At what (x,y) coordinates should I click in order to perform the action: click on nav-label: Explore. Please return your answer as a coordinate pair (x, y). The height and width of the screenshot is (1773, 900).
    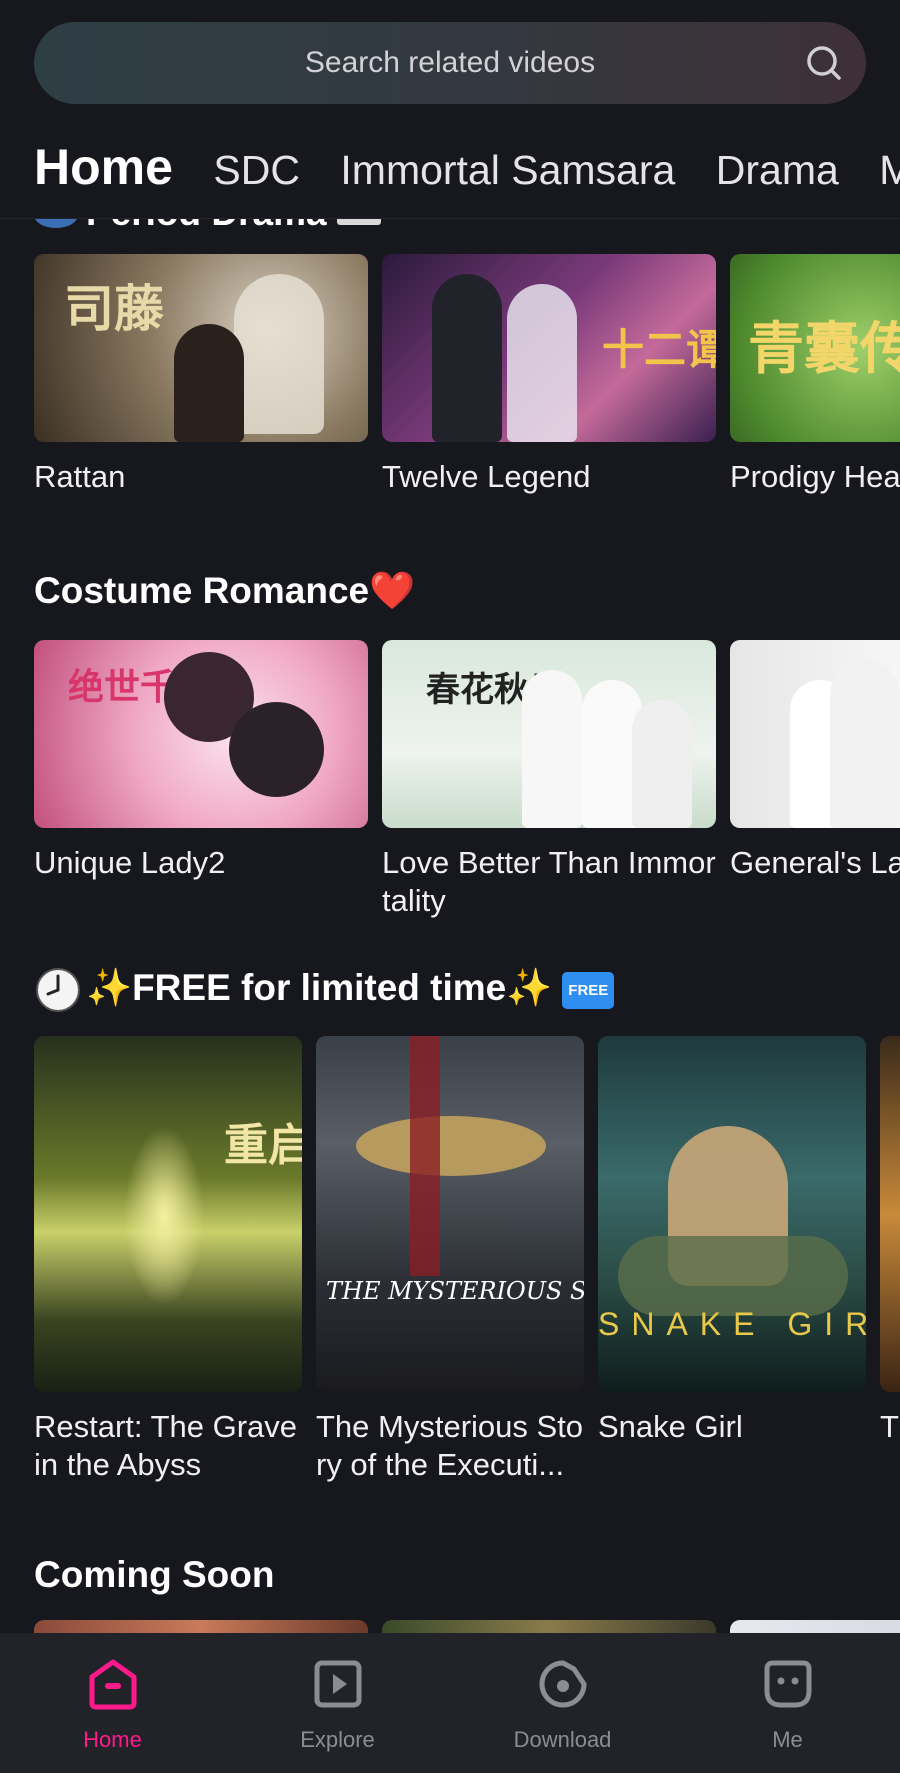
    Looking at the image, I should click on (337, 1739).